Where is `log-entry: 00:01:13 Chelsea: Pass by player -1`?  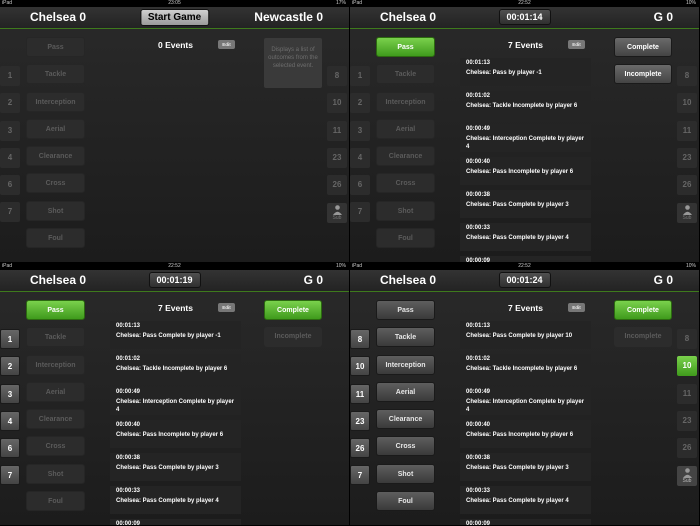 log-entry: 00:01:13 Chelsea: Pass by player -1 is located at coordinates (525, 72).